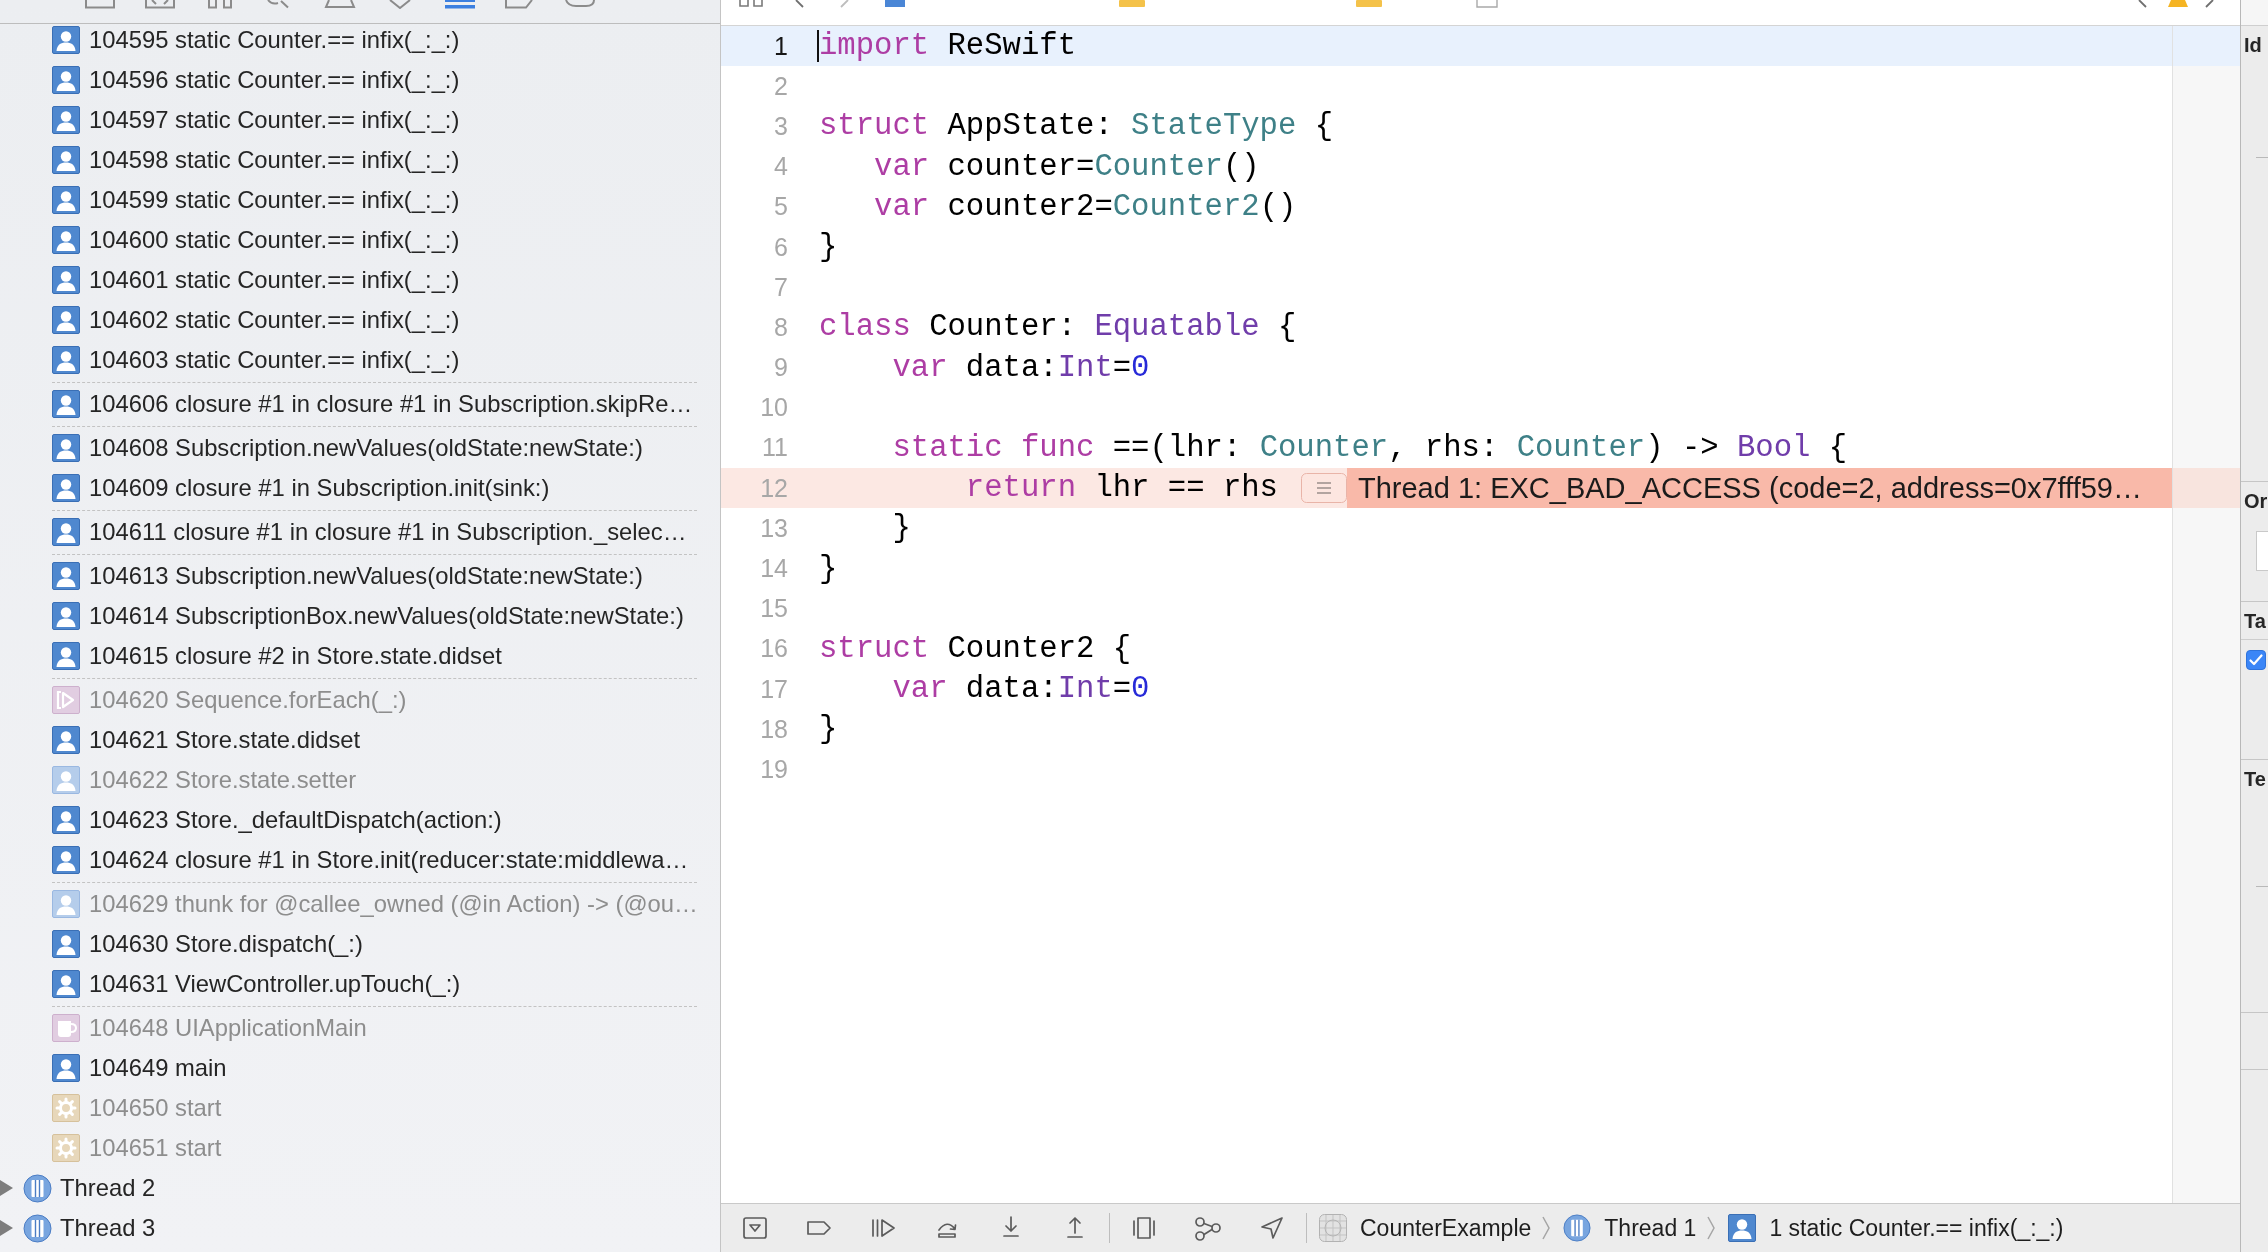  What do you see at coordinates (774, 609) in the screenshot?
I see `line-number: 15` at bounding box center [774, 609].